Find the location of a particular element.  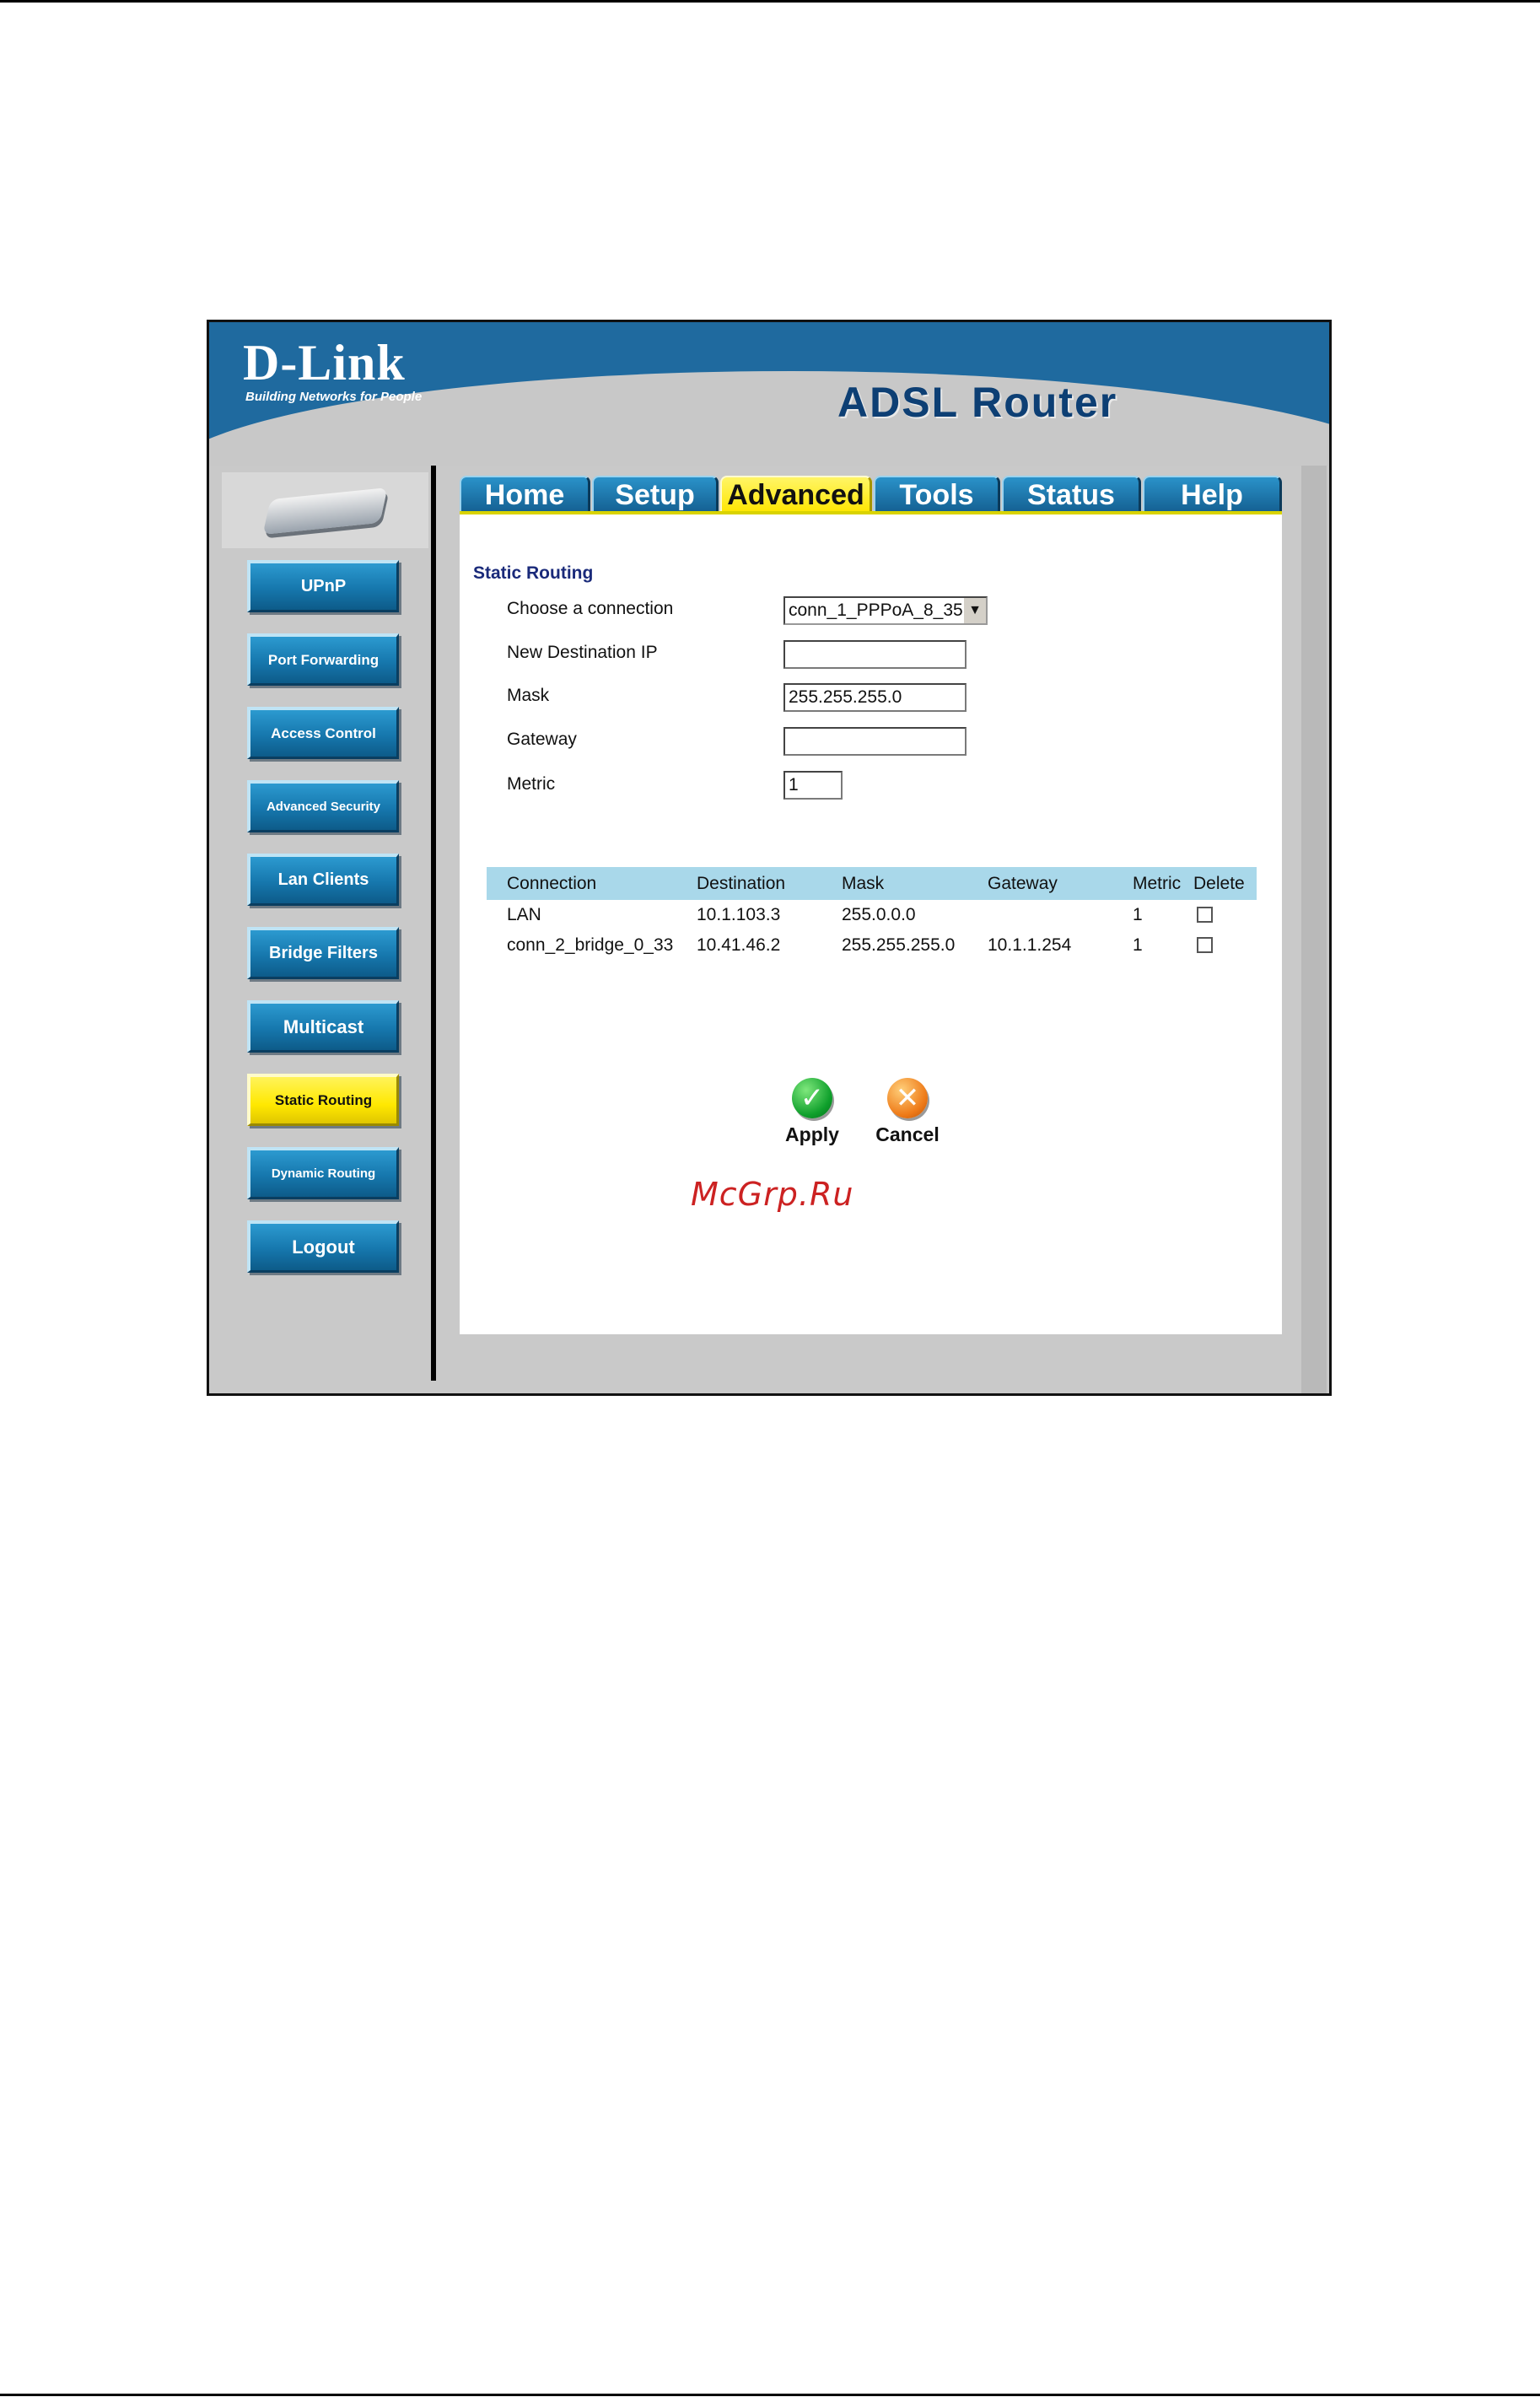

right-scroll-strip is located at coordinates (1314, 930).